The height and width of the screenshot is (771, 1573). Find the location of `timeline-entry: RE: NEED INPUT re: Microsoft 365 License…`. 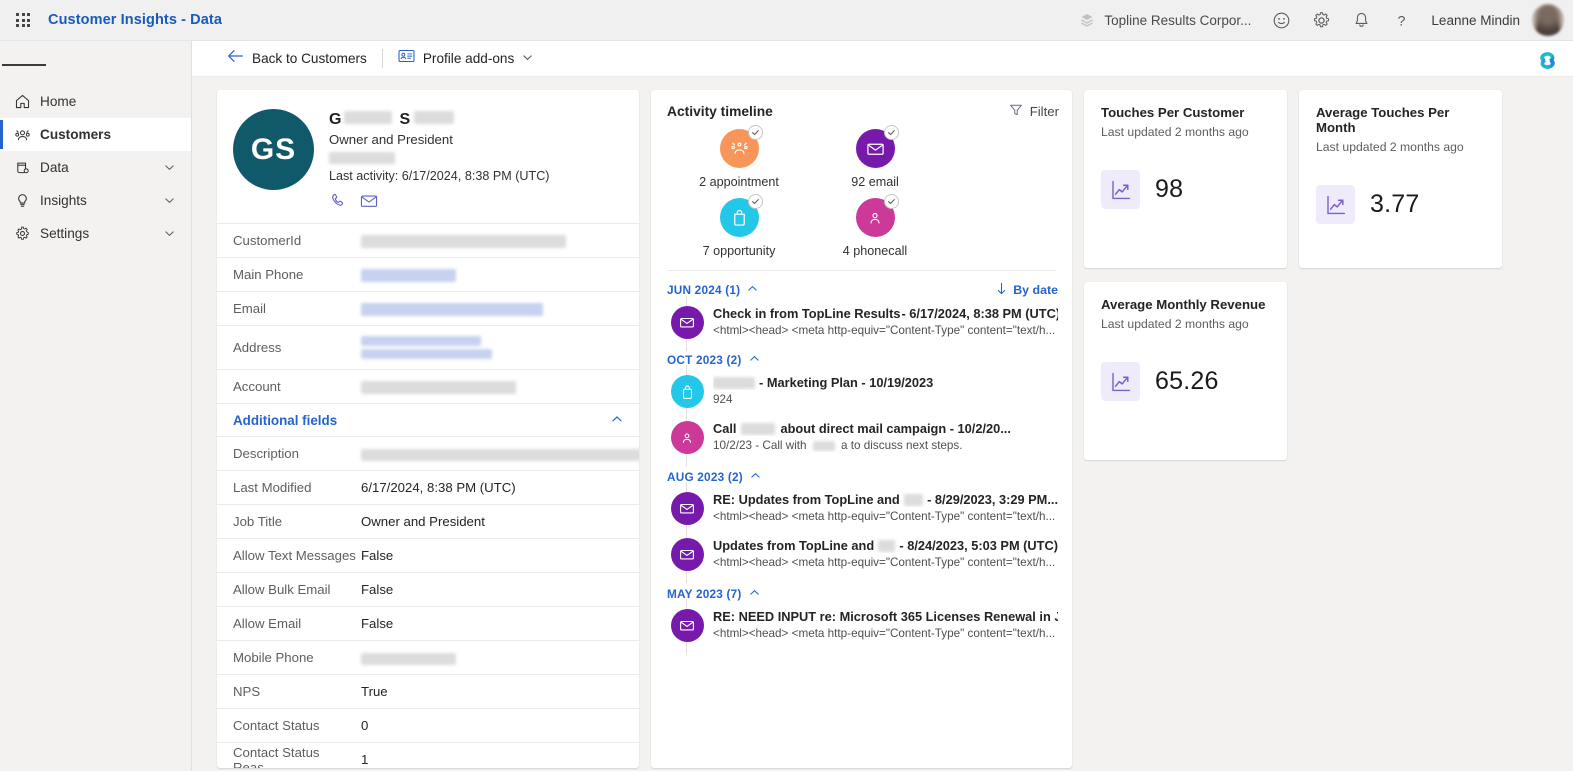

timeline-entry: RE: NEED INPUT re: Microsoft 365 License… is located at coordinates (861, 626).